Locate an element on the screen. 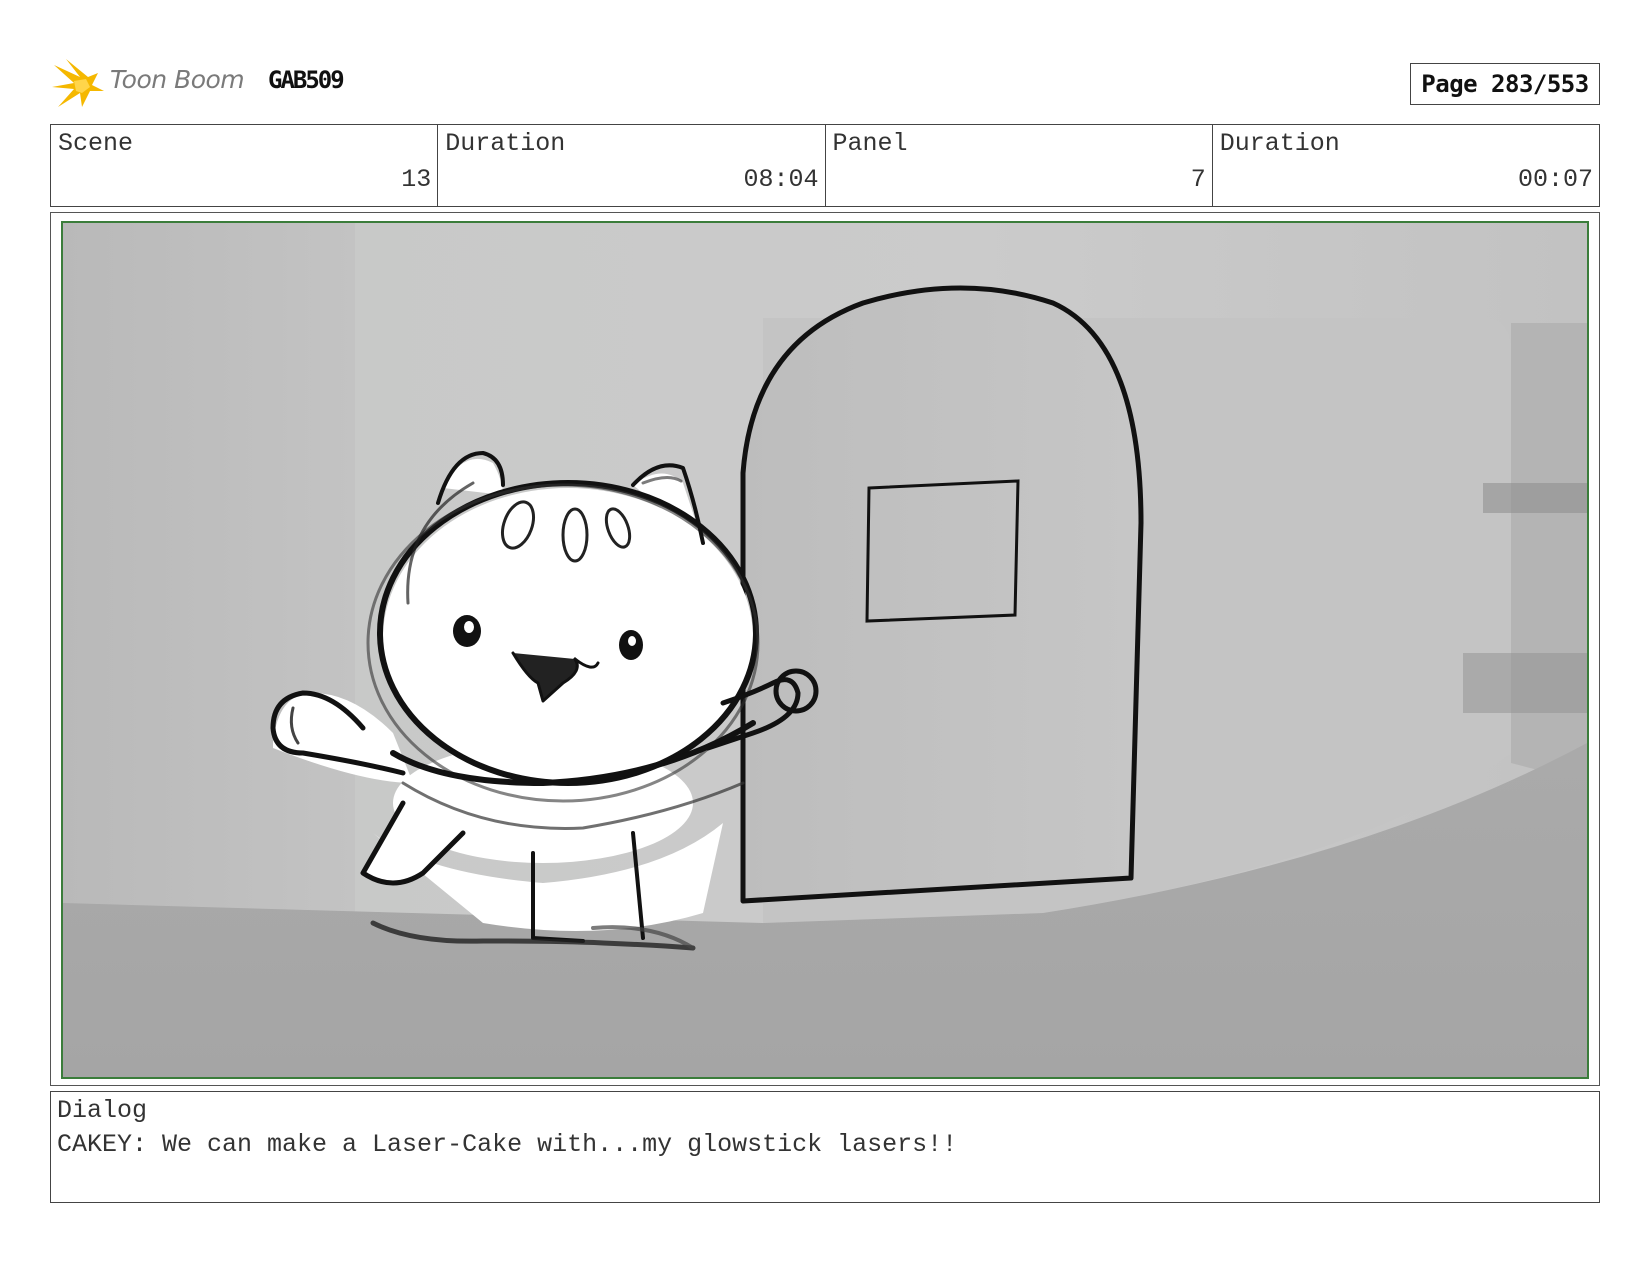  page-indicator: Page 283/553 is located at coordinates (1505, 84).